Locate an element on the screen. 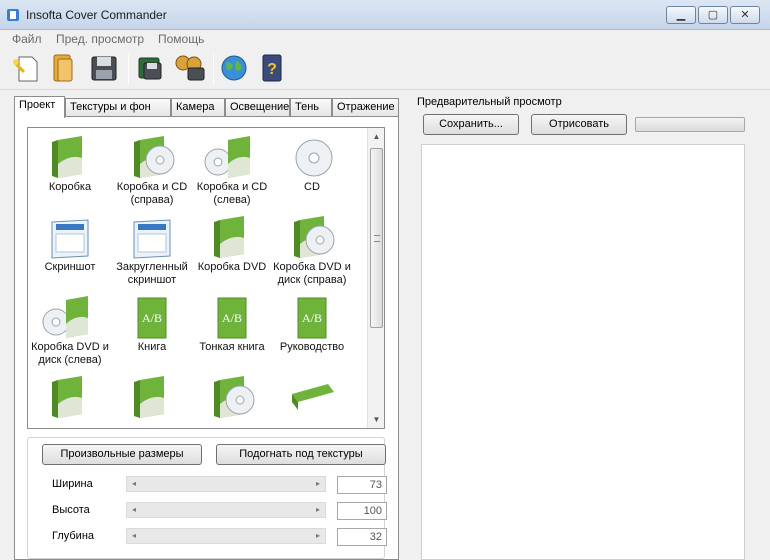 The image size is (770, 560). depth-slider: ◂ ▸ is located at coordinates (226, 536).